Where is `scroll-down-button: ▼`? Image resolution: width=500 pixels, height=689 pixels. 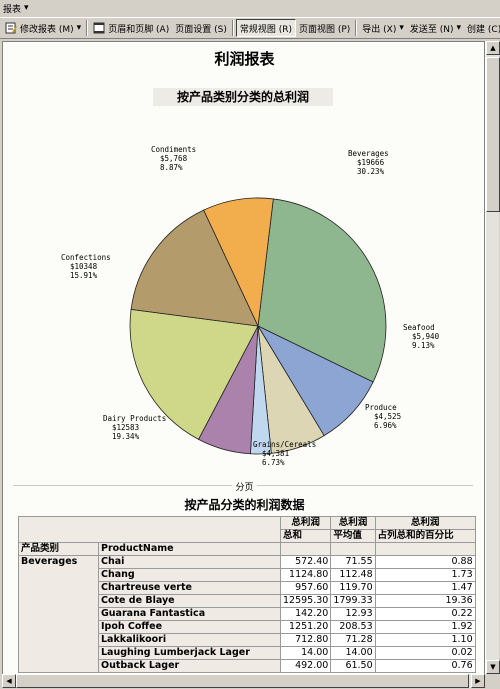
scroll-down-button: ▼ is located at coordinates (493, 667).